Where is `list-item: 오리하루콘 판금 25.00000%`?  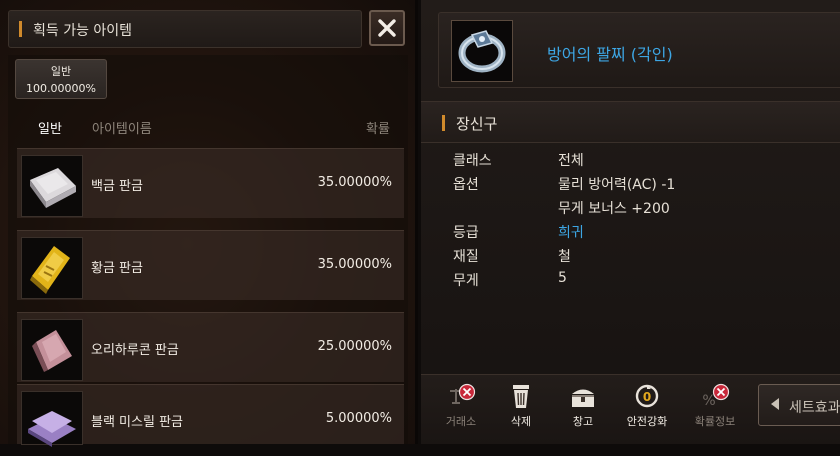 list-item: 오리하루콘 판금 25.00000% is located at coordinates (210, 347).